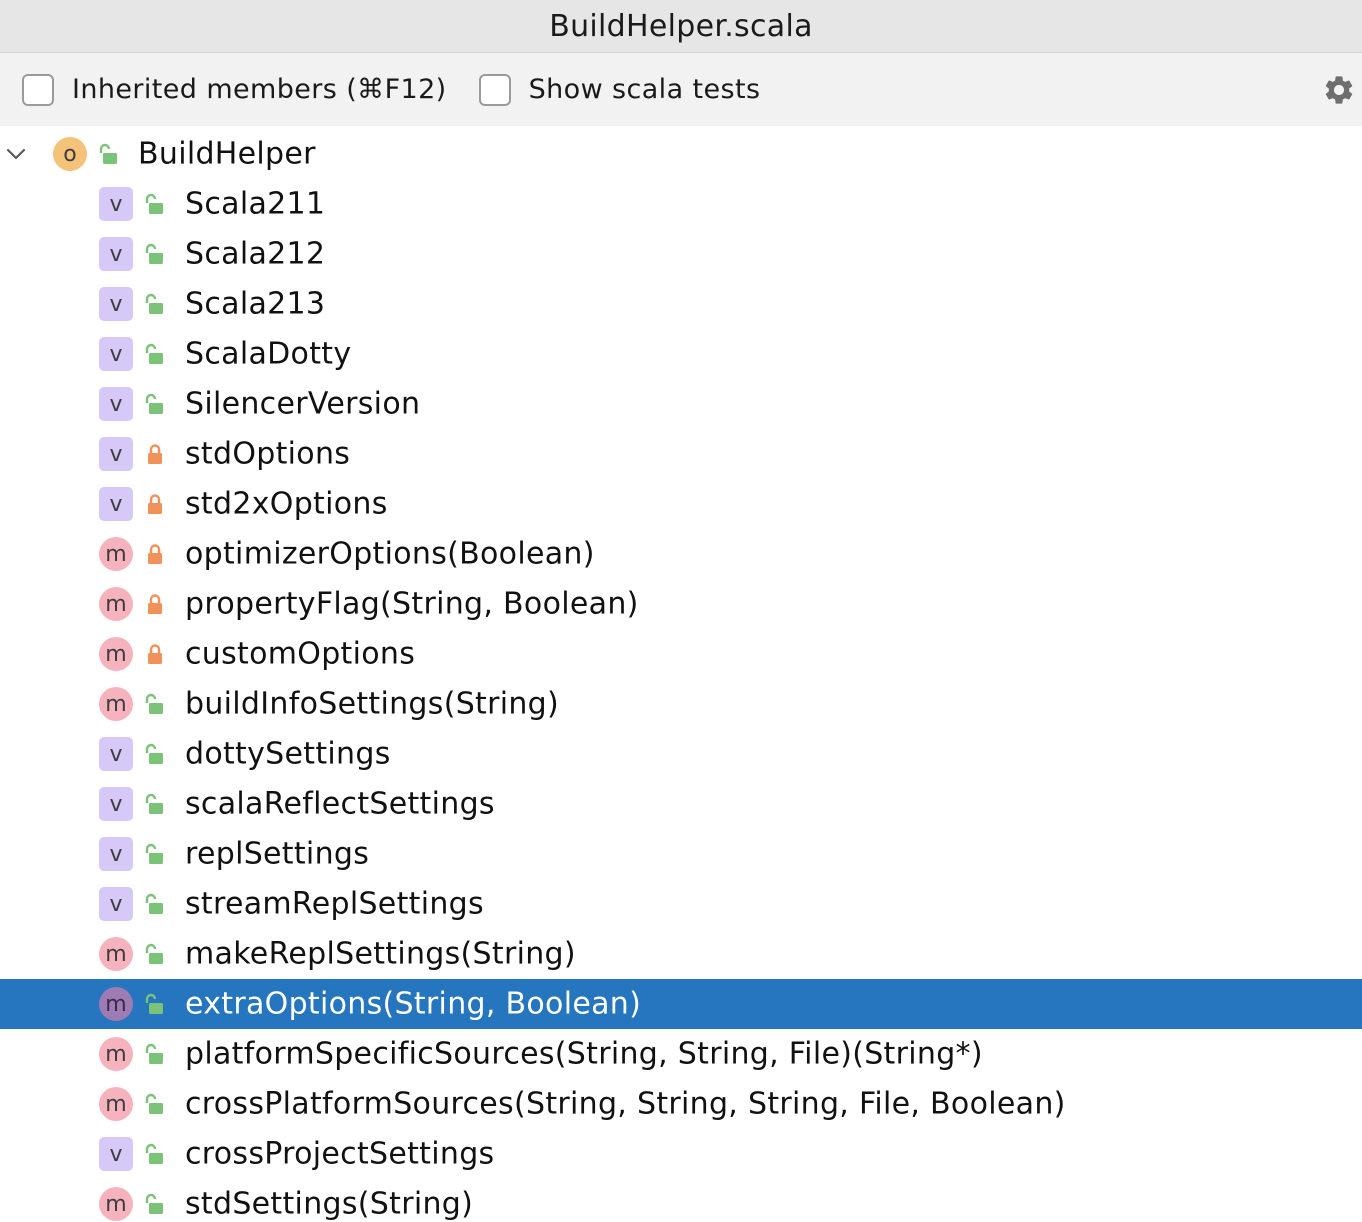 The image size is (1362, 1222). What do you see at coordinates (255, 304) in the screenshot?
I see `tree-item-label: Scala213` at bounding box center [255, 304].